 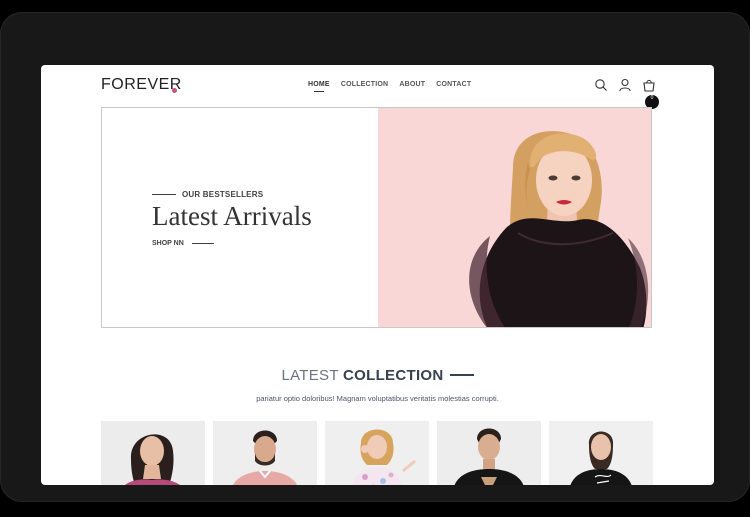 What do you see at coordinates (223, 194) in the screenshot?
I see `hero-kicker-text: OUR BESTSELLERS` at bounding box center [223, 194].